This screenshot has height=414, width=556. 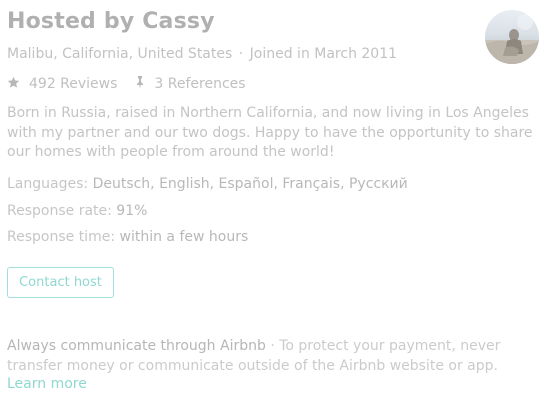 What do you see at coordinates (48, 184) in the screenshot?
I see `languages-label: Languages:` at bounding box center [48, 184].